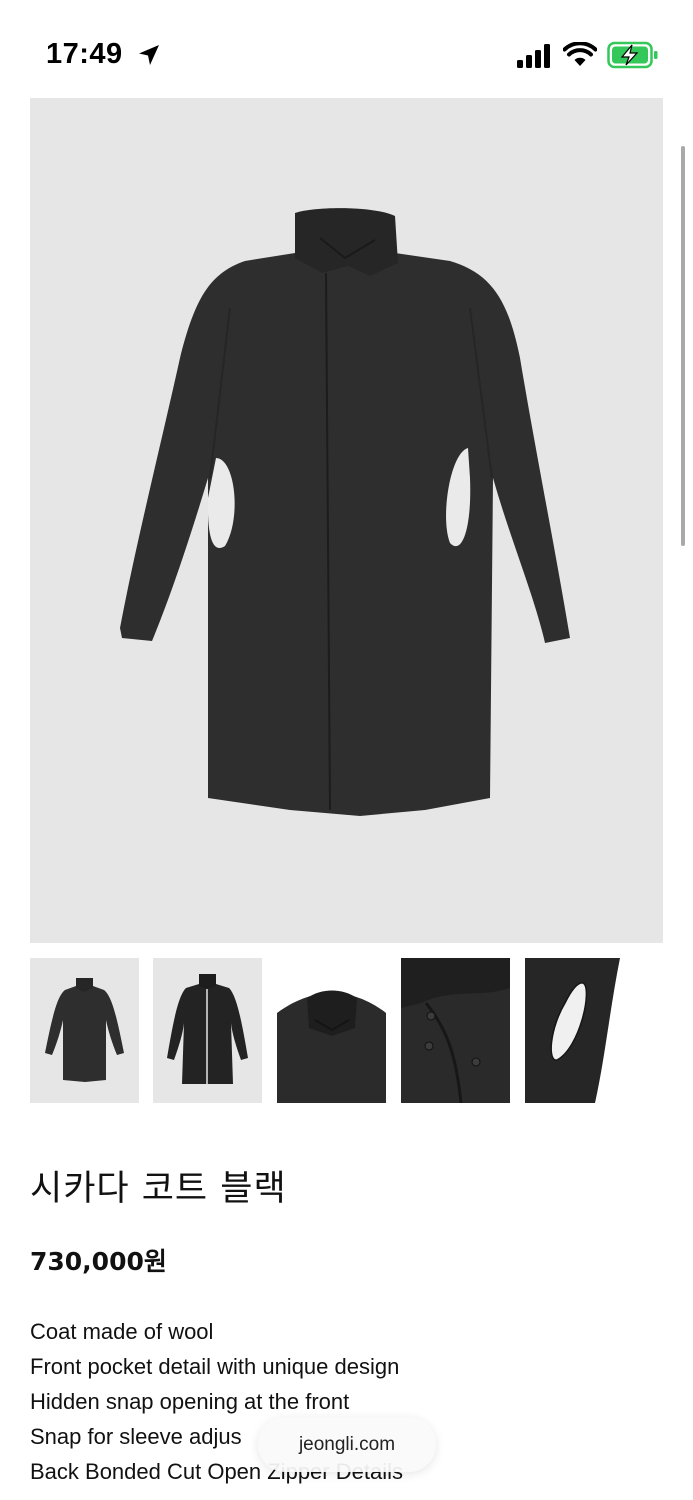 Image resolution: width=693 pixels, height=1500 pixels. Describe the element at coordinates (346, 49) in the screenshot. I see `status-bar: 17:49` at that location.